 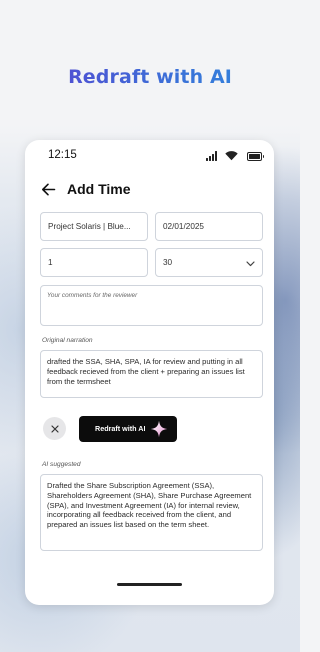 I want to click on status-time: 12:15, so click(x=62, y=155).